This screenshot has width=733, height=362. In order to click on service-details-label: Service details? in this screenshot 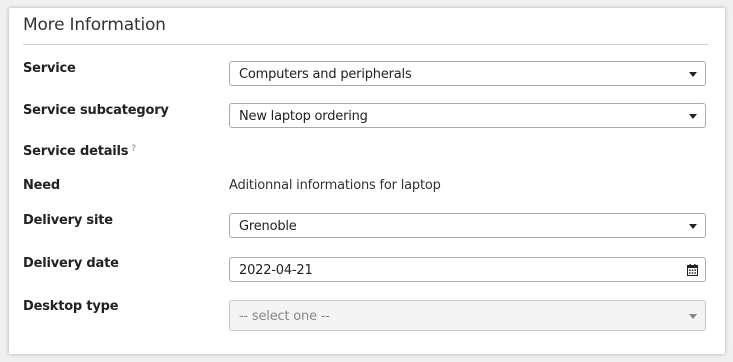, I will do `click(79, 151)`.